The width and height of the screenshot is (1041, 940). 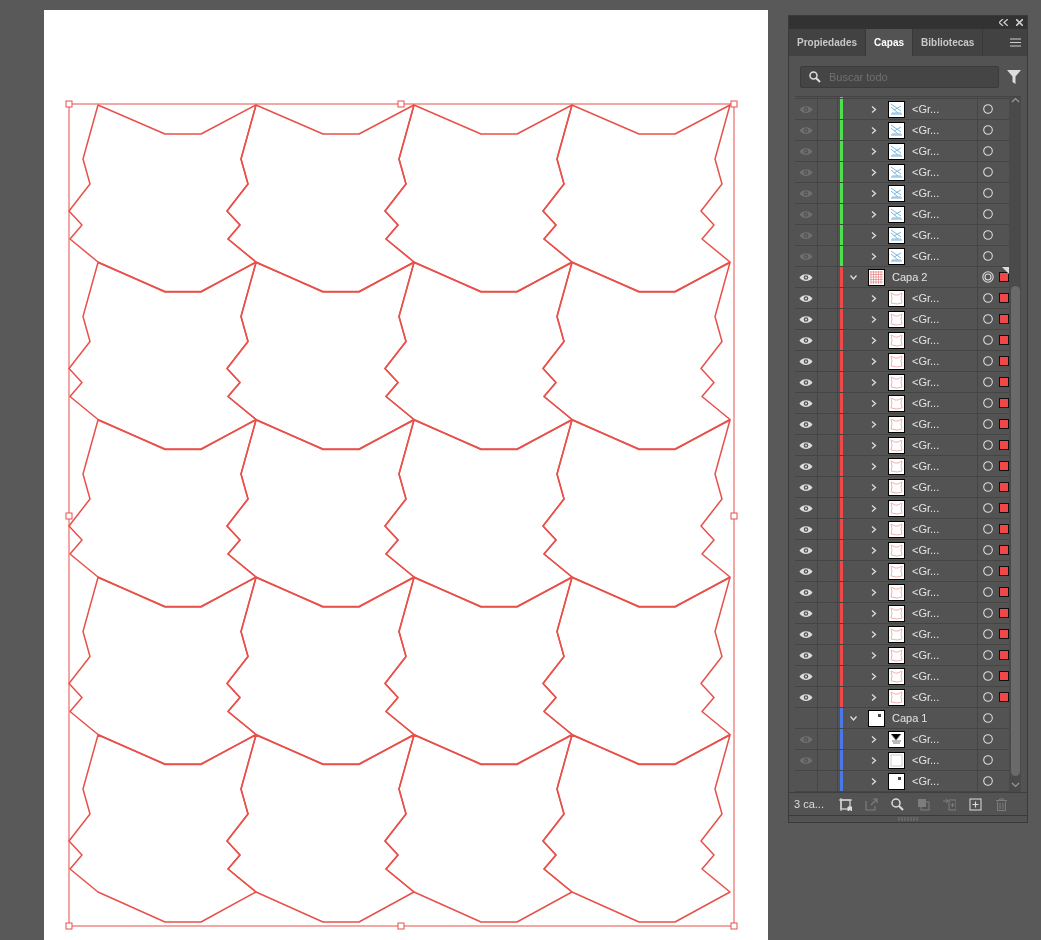 I want to click on panel-tab: Capas, so click(x=890, y=42).